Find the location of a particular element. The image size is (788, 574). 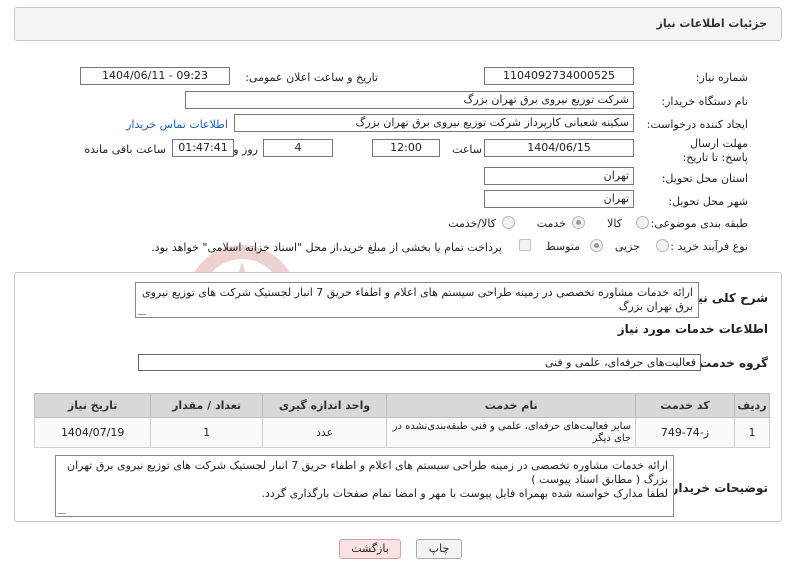

remaining-time-field: 01:47:41 is located at coordinates (203, 148).